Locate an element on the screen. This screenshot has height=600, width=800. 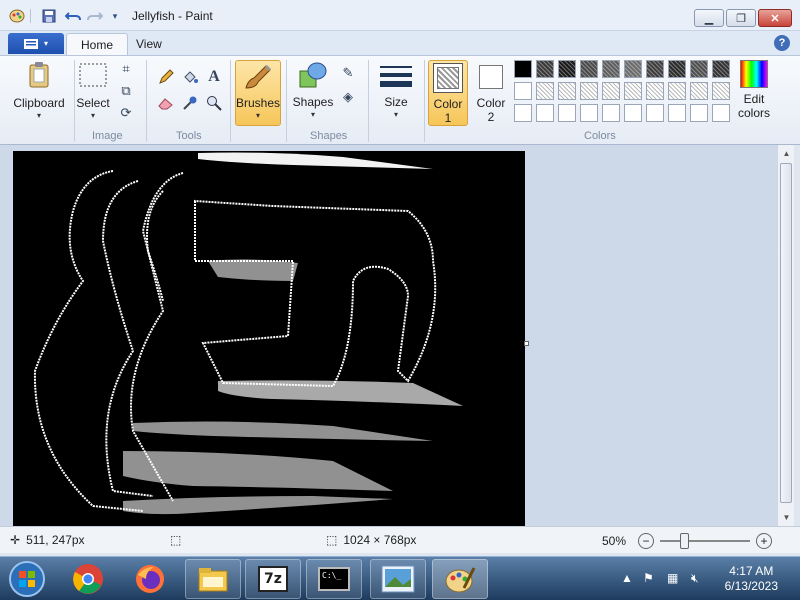
canvas-size-text: 1024 × 768px is located at coordinates (380, 540).